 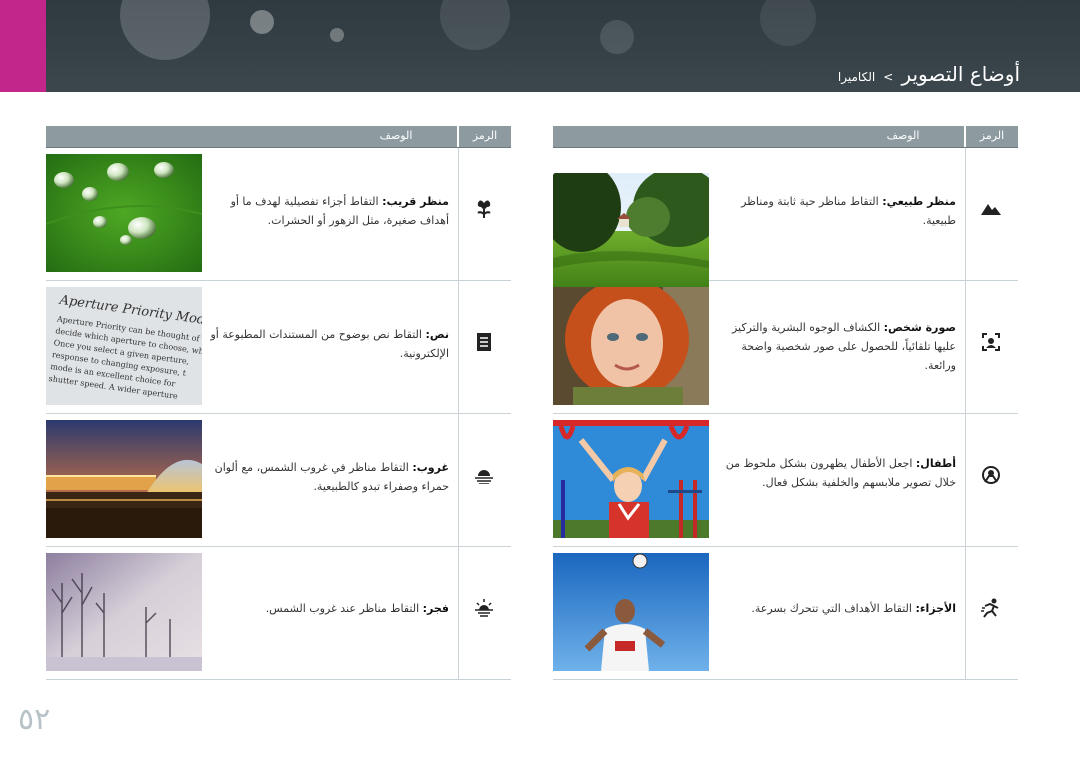 I want to click on mode-title: منظر طبيعي:, so click(x=919, y=201).